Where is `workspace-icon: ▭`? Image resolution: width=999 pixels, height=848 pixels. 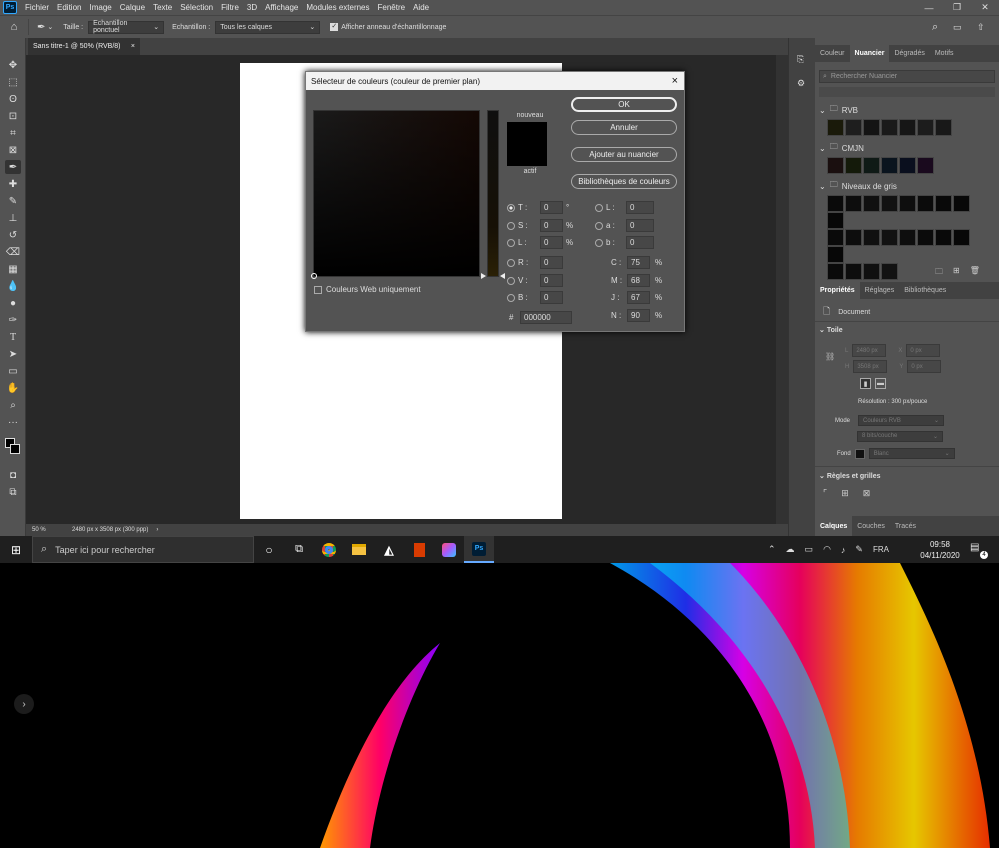 workspace-icon: ▭ is located at coordinates (957, 27).